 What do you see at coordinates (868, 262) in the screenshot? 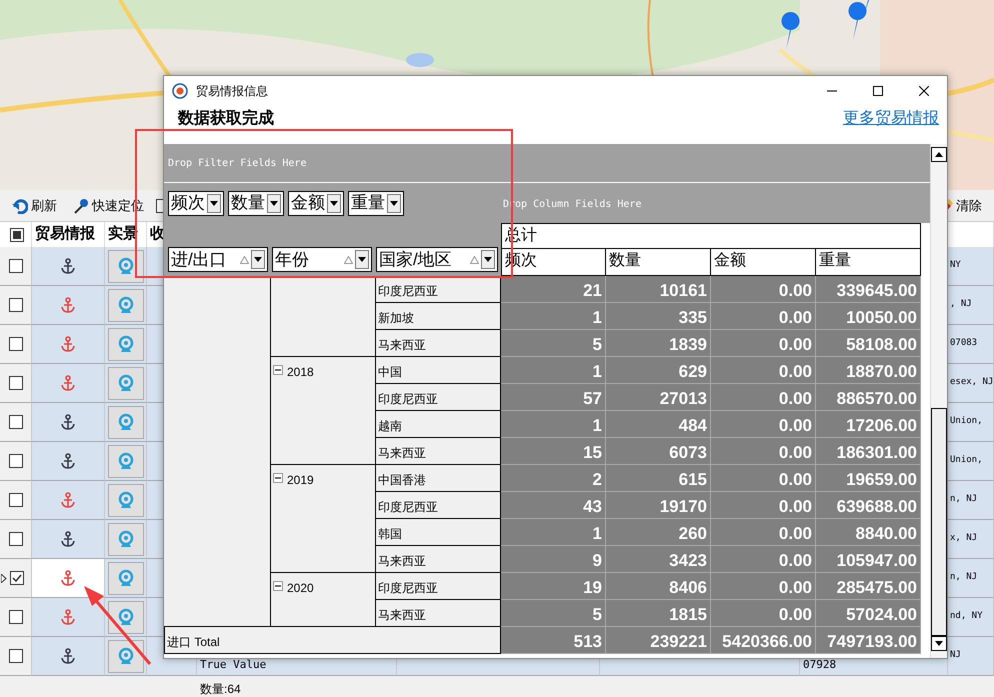
I see `column-header: 重量` at bounding box center [868, 262].